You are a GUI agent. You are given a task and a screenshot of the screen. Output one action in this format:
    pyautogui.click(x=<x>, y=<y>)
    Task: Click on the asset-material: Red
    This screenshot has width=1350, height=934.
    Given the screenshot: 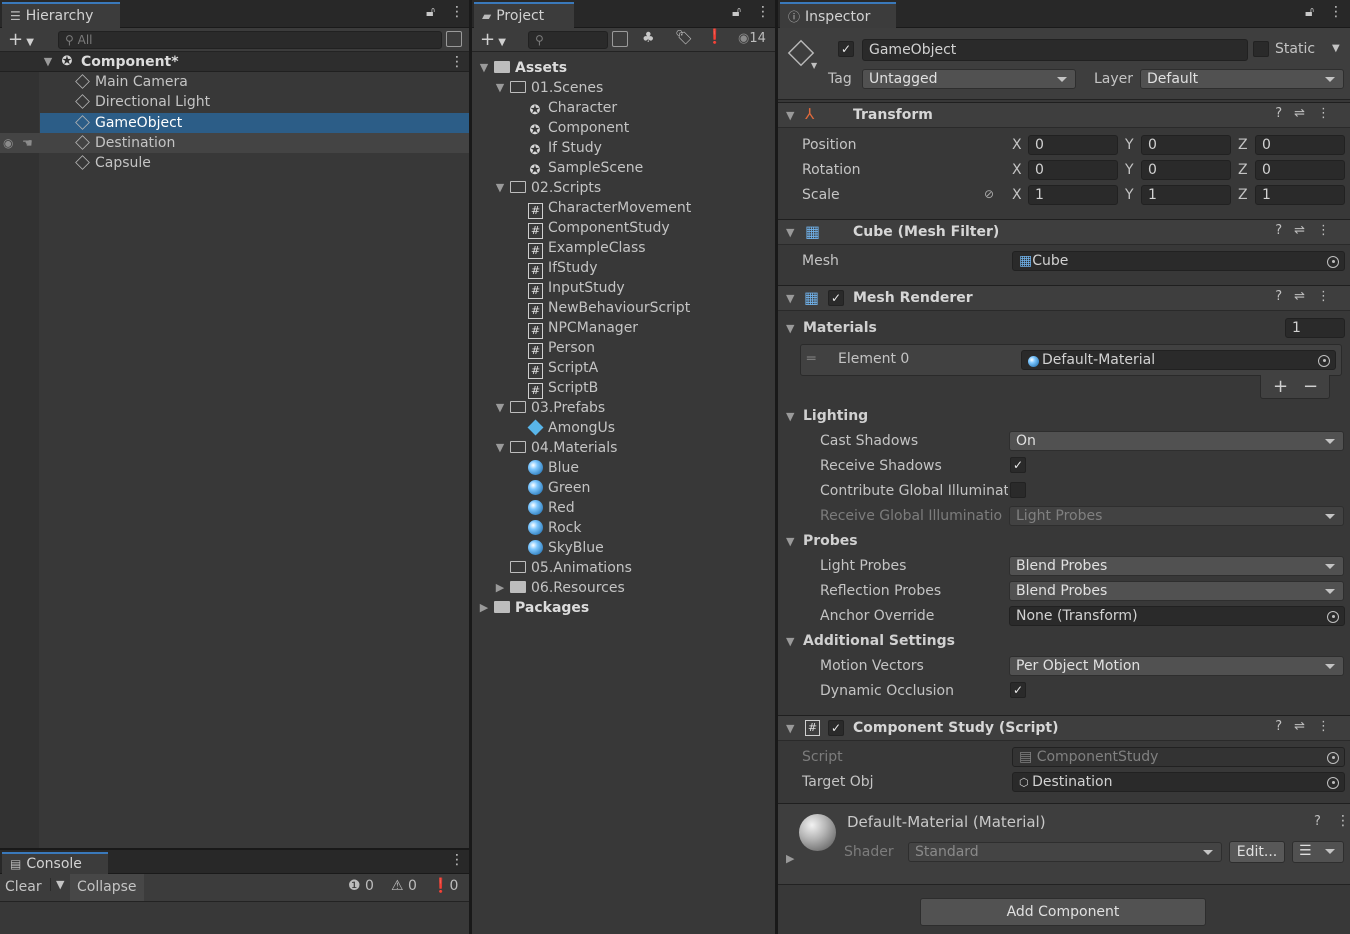 What is the action you would take?
    pyautogui.click(x=551, y=508)
    